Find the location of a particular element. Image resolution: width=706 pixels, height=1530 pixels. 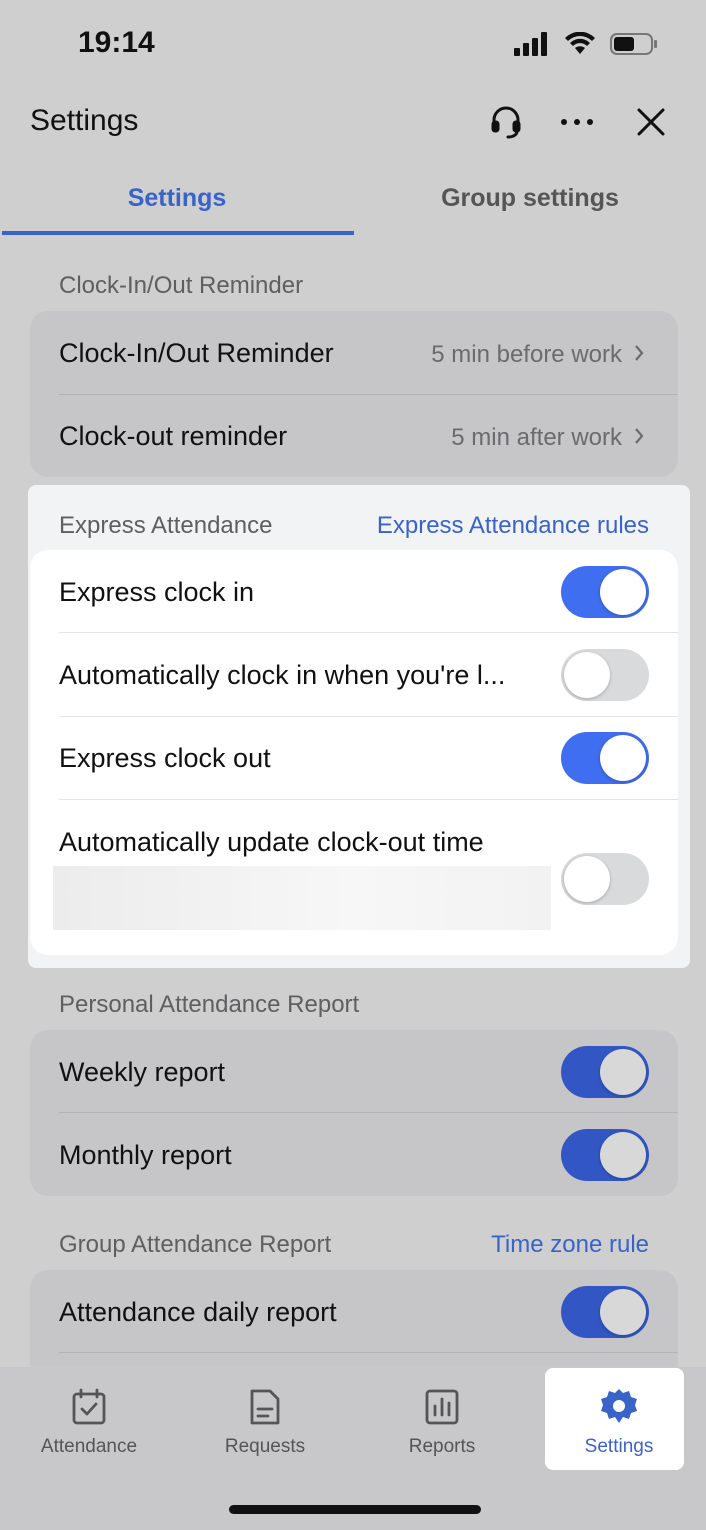

row-label: Automatically update clock-out time is located at coordinates (271, 842).